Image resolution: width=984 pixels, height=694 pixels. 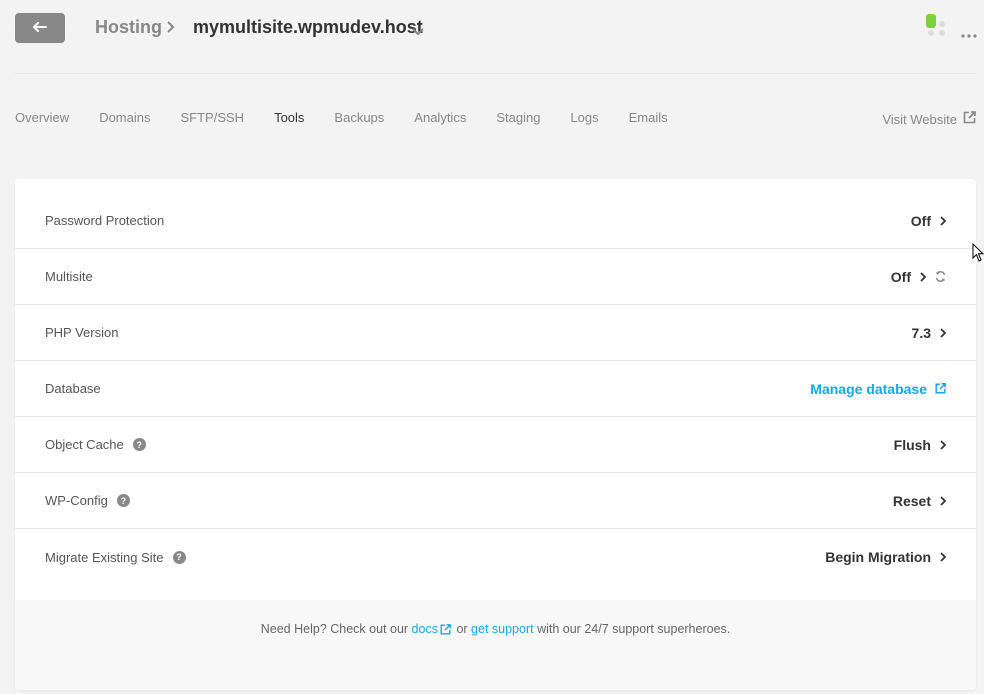 What do you see at coordinates (495, 221) in the screenshot?
I see `tool-row-password-protection: Password Protection Off` at bounding box center [495, 221].